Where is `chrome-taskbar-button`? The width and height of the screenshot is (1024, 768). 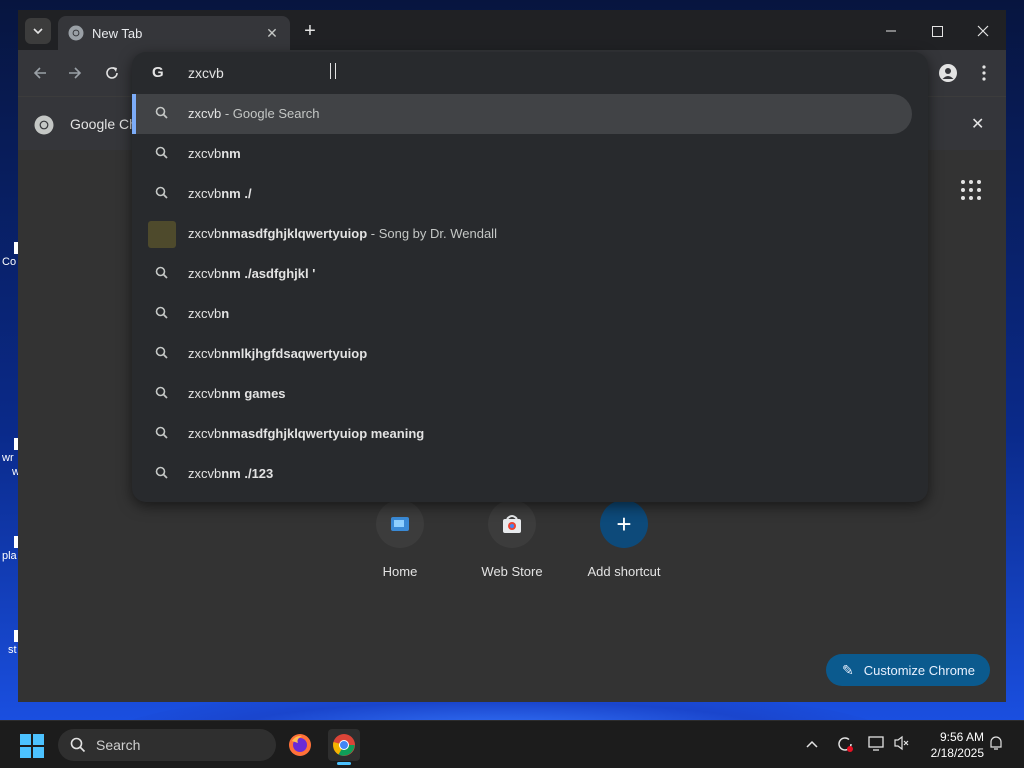
chrome-taskbar-button is located at coordinates (344, 747).